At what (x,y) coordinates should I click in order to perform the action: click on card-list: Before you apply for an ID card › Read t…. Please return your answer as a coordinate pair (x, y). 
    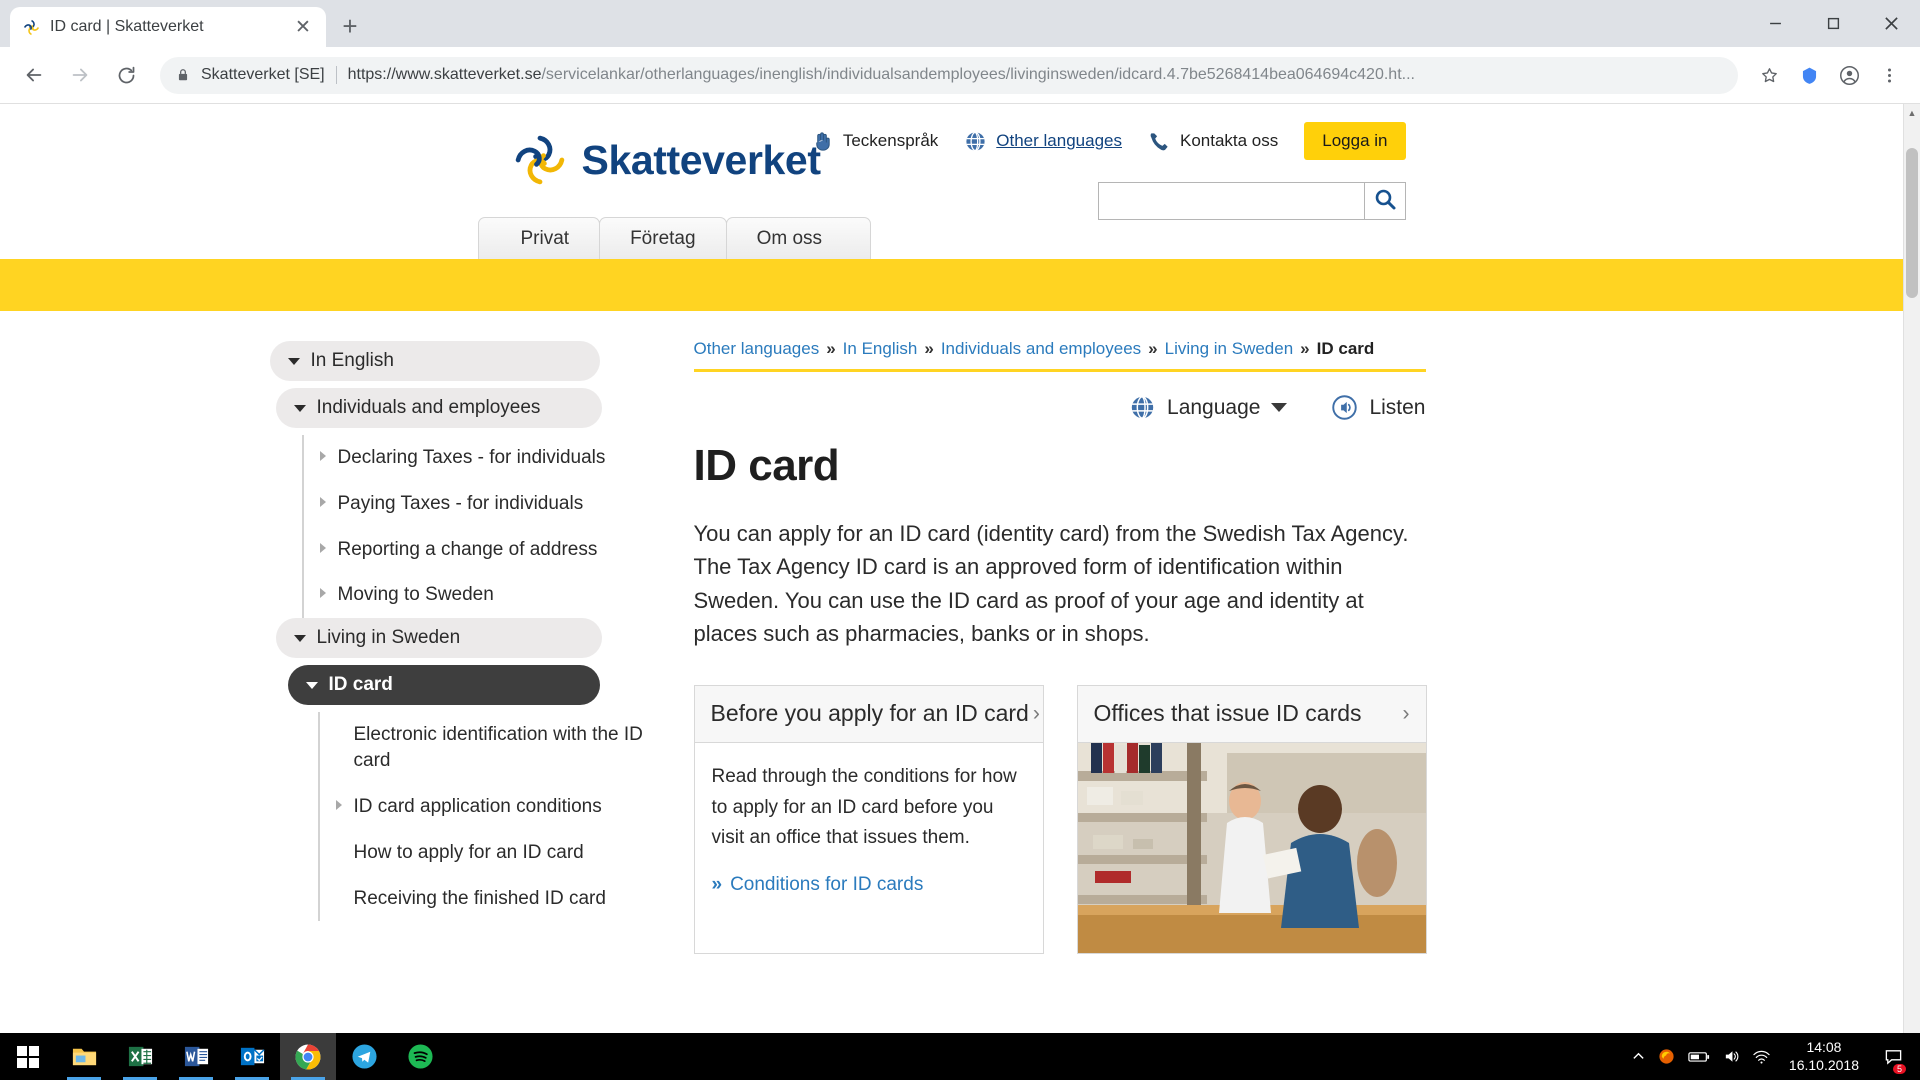
    Looking at the image, I should click on (1167, 819).